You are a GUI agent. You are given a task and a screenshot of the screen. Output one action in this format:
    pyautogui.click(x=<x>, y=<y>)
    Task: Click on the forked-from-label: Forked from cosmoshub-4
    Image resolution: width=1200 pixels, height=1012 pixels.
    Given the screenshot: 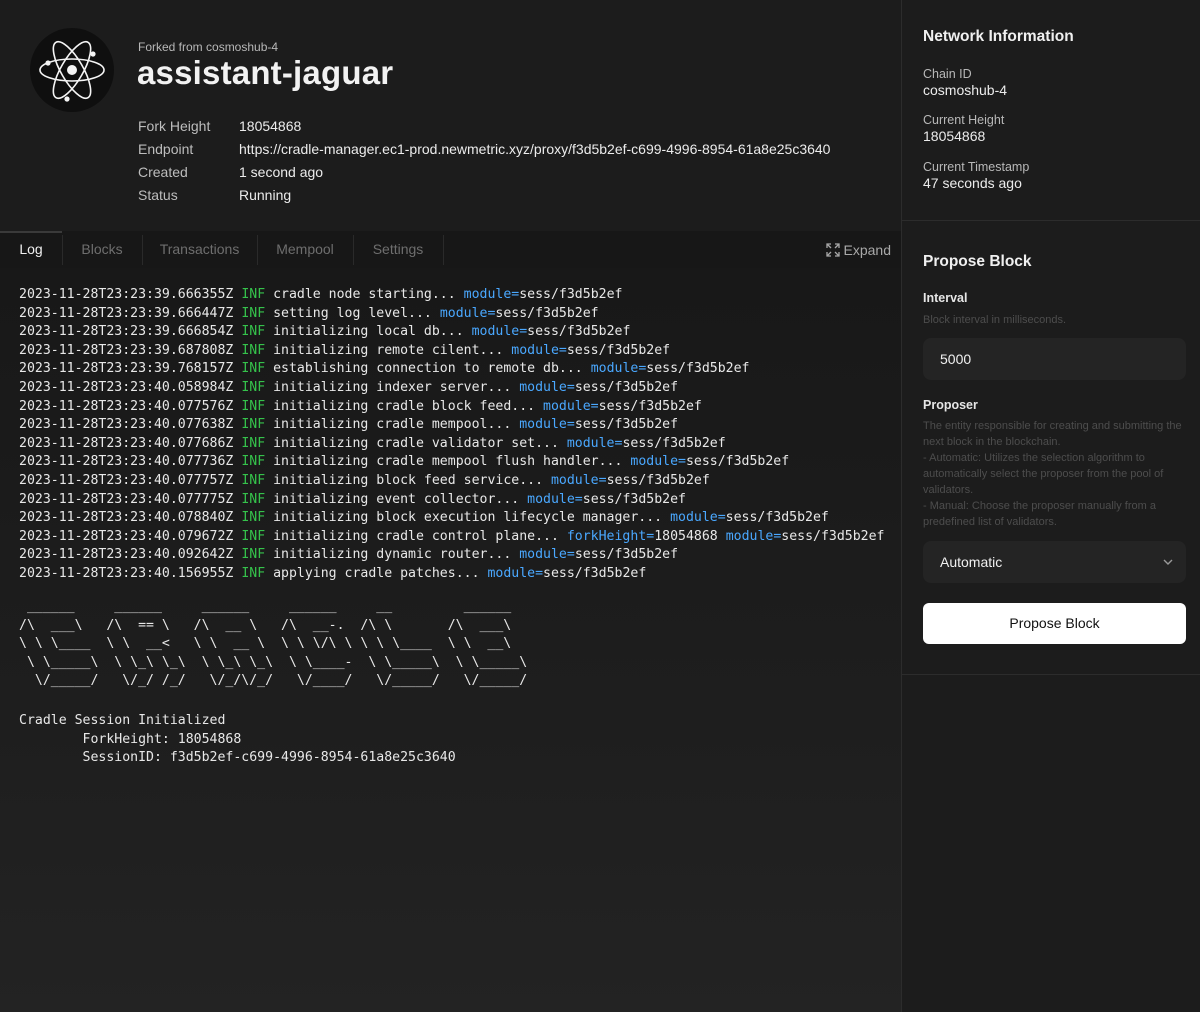 What is the action you would take?
    pyautogui.click(x=208, y=47)
    